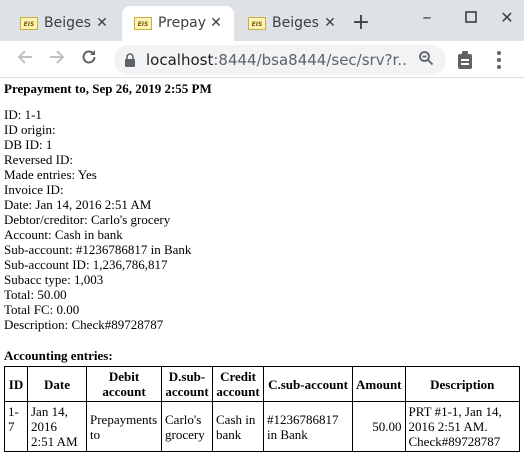  Describe the element at coordinates (462, 384) in the screenshot. I see `col-header-description: Description` at that location.